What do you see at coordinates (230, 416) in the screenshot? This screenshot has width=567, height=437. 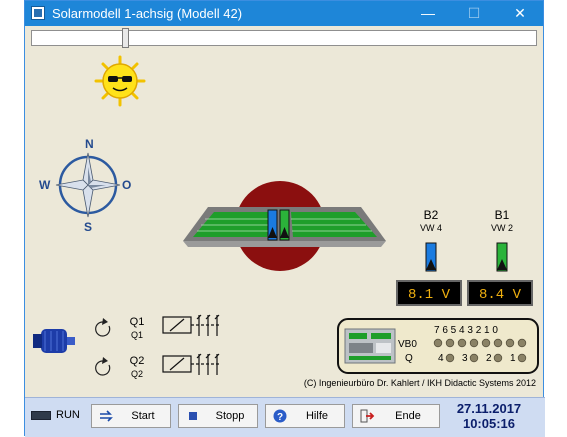 I see `stopp-label: Stopp` at bounding box center [230, 416].